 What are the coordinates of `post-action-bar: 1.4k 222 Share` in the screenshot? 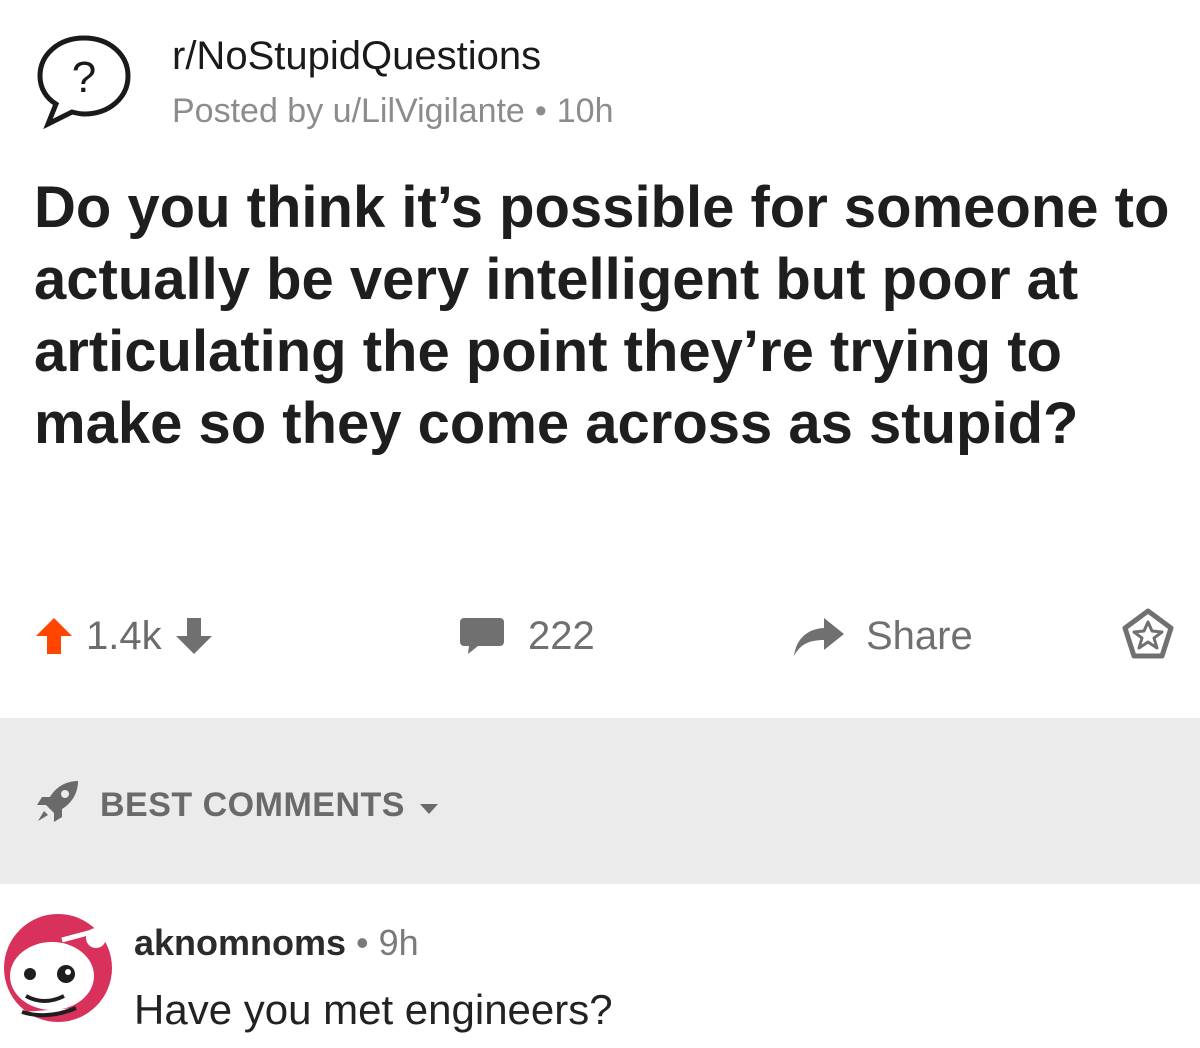 It's located at (609, 638).